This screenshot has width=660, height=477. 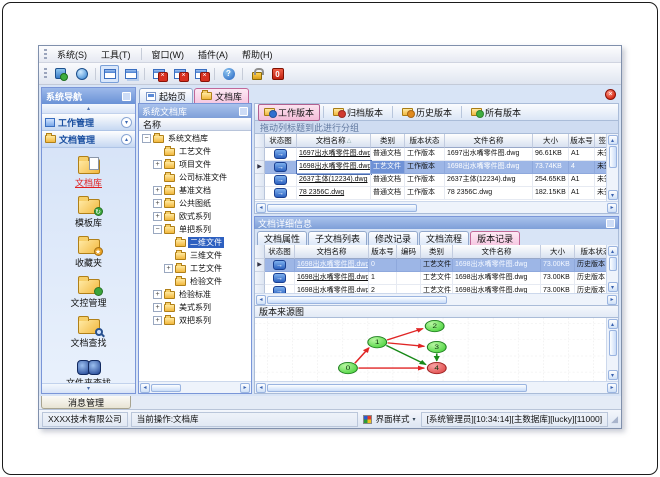 What do you see at coordinates (200, 74) in the screenshot?
I see `close-other-windows-button` at bounding box center [200, 74].